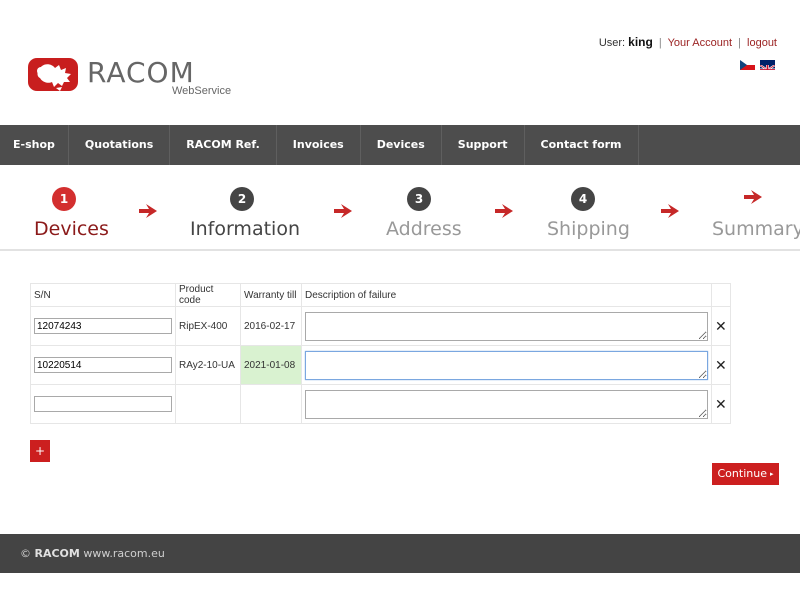  Describe the element at coordinates (762, 43) in the screenshot. I see `logout-link: logout` at that location.